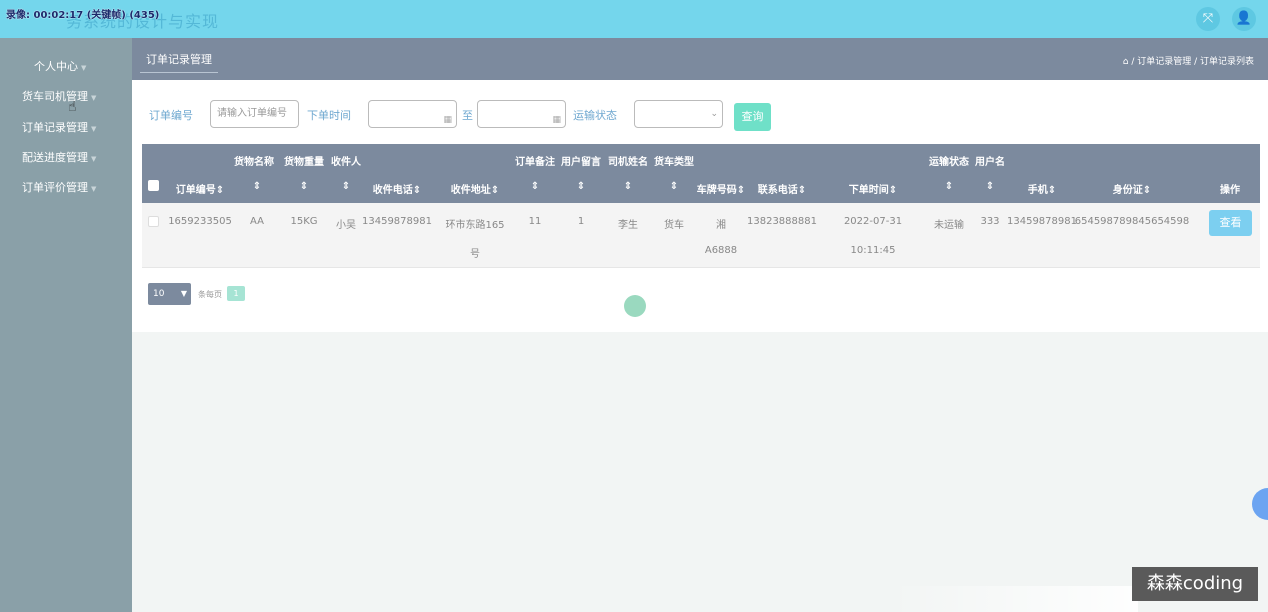 Image resolution: width=1268 pixels, height=612 pixels. Describe the element at coordinates (949, 225) in the screenshot. I see `cell-status: 未运输` at that location.